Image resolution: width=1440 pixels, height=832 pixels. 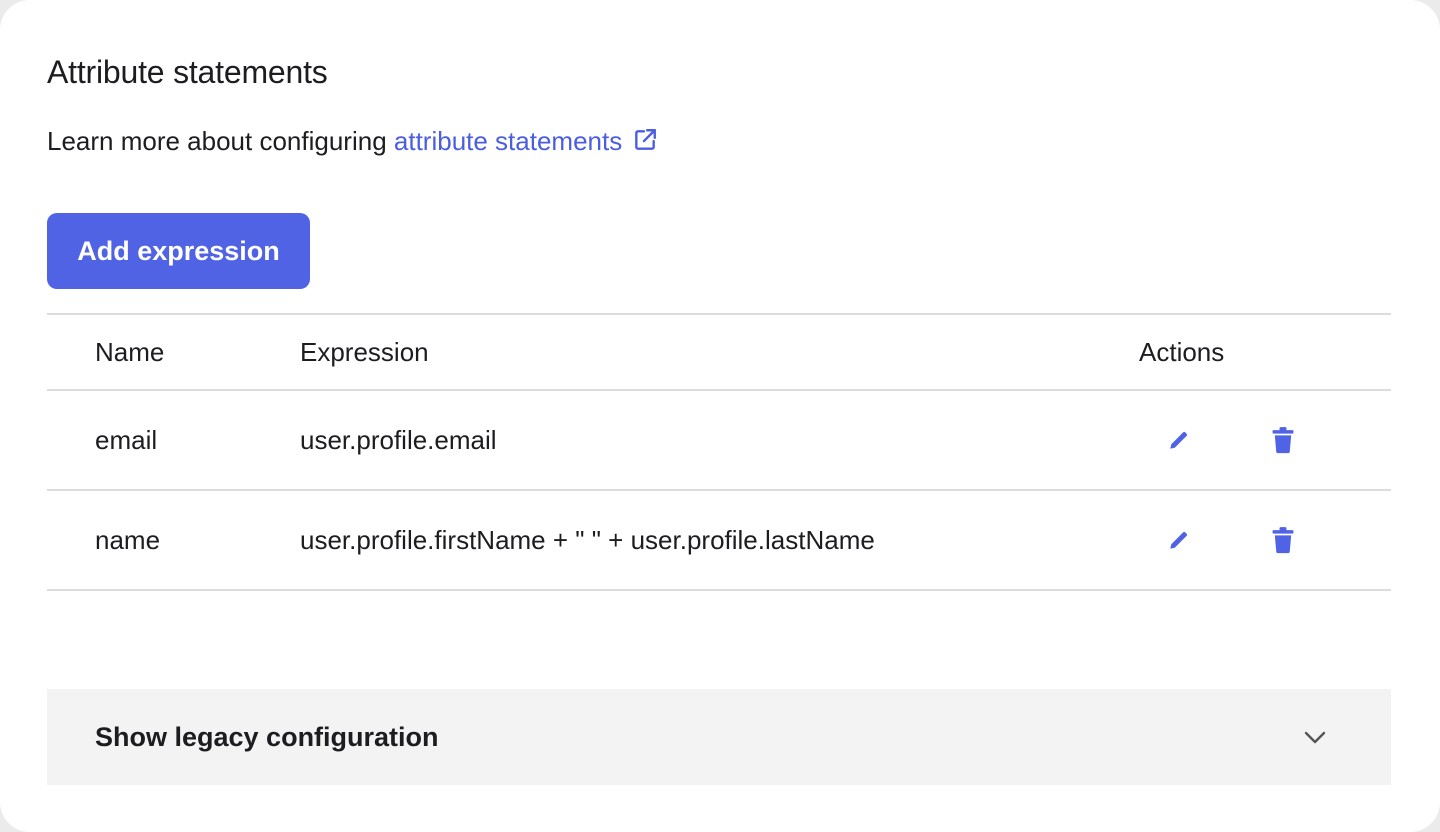 What do you see at coordinates (126, 439) in the screenshot?
I see `attribute-name-cell: email` at bounding box center [126, 439].